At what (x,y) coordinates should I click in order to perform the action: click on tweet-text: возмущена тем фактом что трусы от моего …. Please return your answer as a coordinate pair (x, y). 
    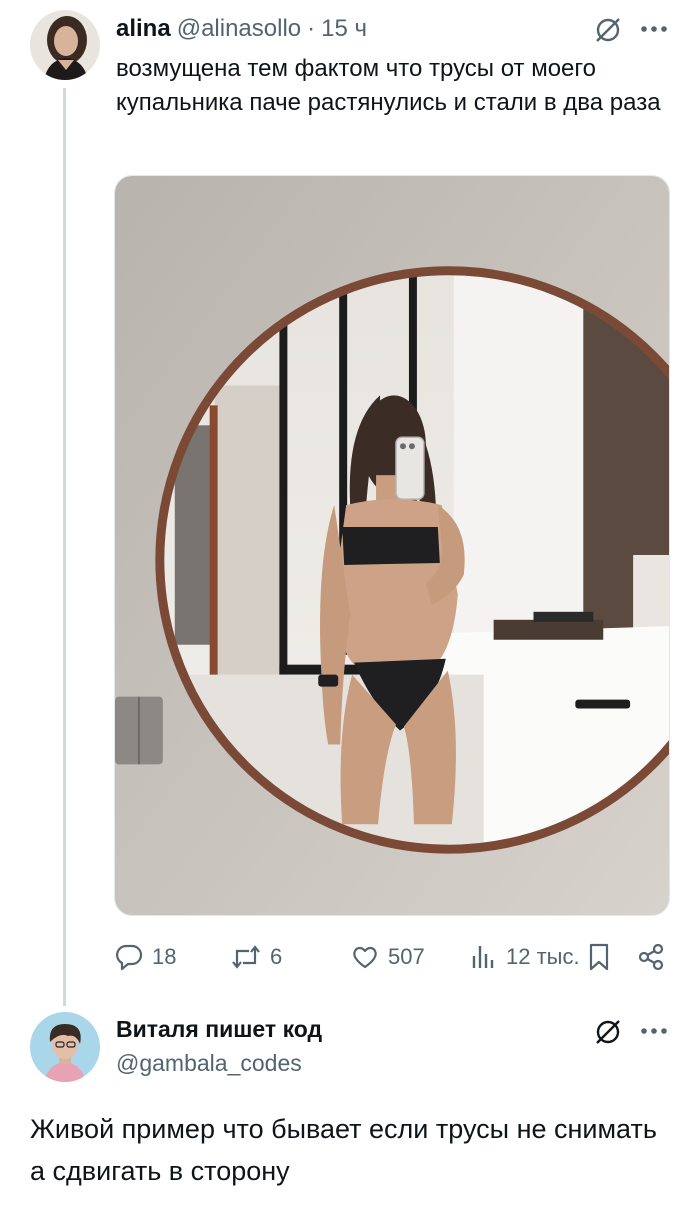
    Looking at the image, I should click on (388, 85).